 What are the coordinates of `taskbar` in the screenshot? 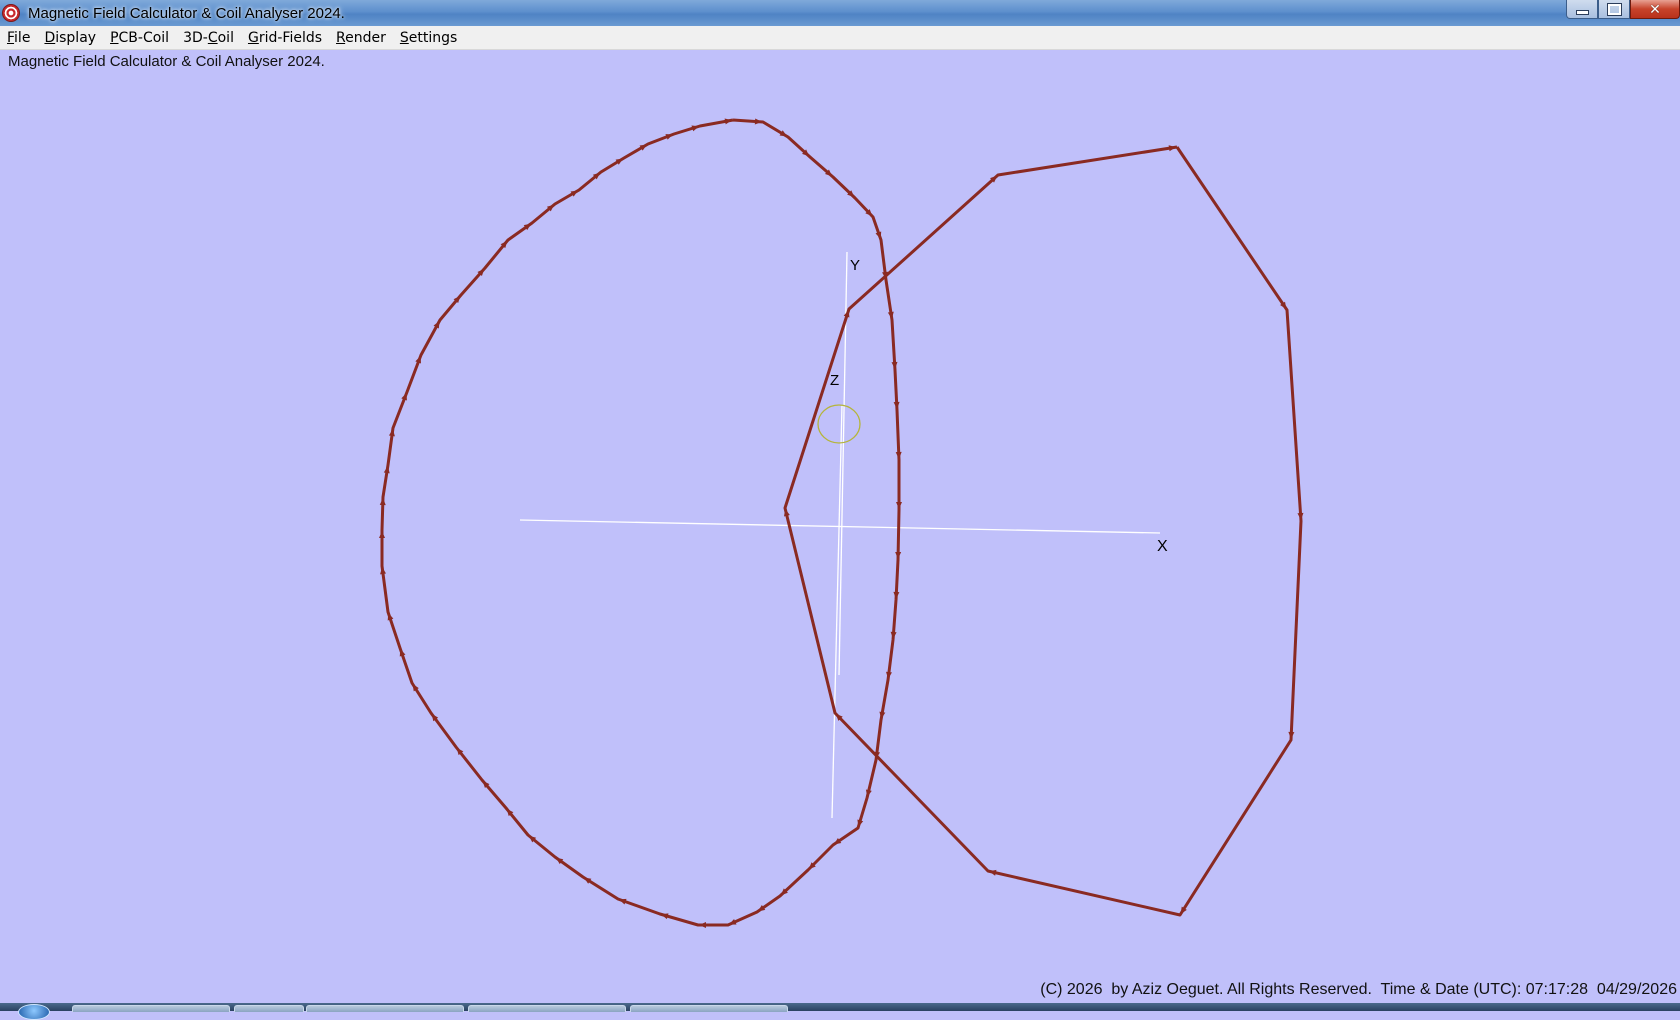 It's located at (840, 1011).